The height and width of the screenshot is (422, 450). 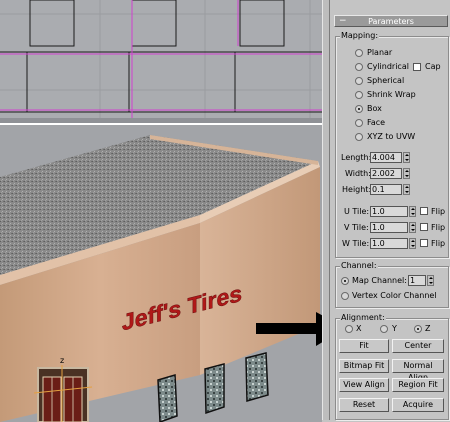 What do you see at coordinates (357, 211) in the screenshot?
I see `u-tile-label: U Tile:` at bounding box center [357, 211].